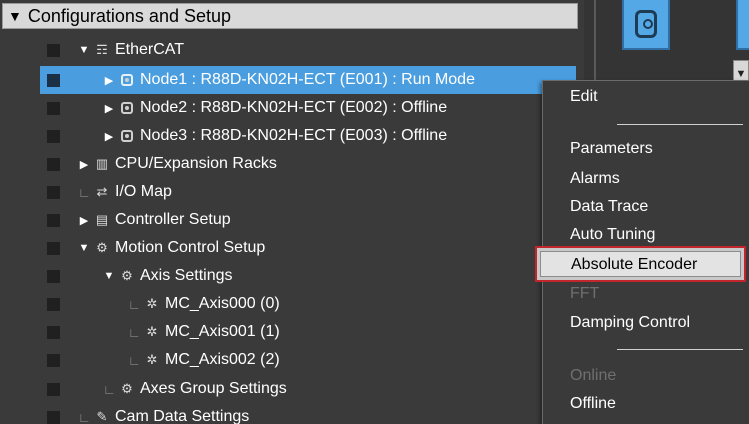 The height and width of the screenshot is (424, 749). I want to click on section-header-configurations: ▼ Configurations and Setup, so click(290, 16).